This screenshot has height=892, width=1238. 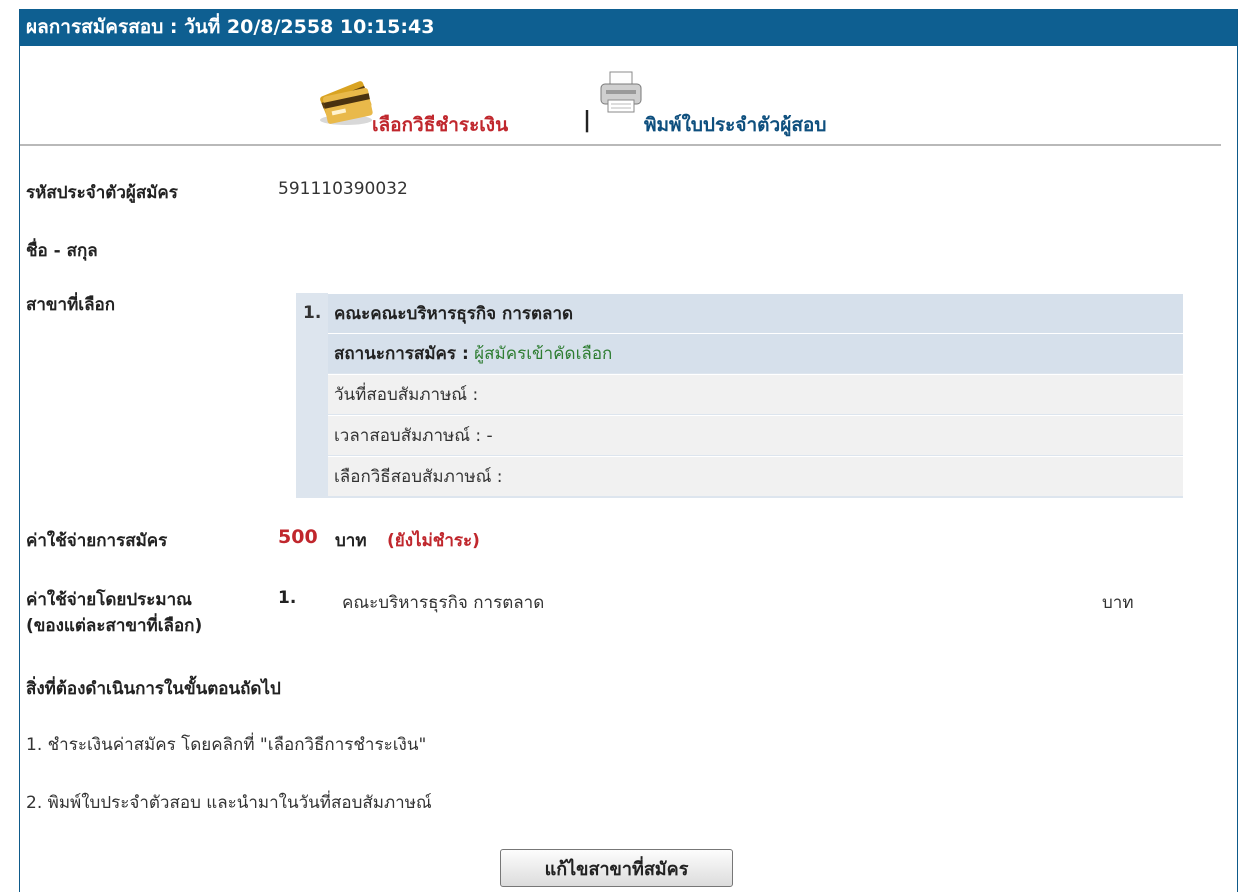 What do you see at coordinates (97, 541) in the screenshot?
I see `fee-label: ค่าใช้จ่ายการสมัคร` at bounding box center [97, 541].